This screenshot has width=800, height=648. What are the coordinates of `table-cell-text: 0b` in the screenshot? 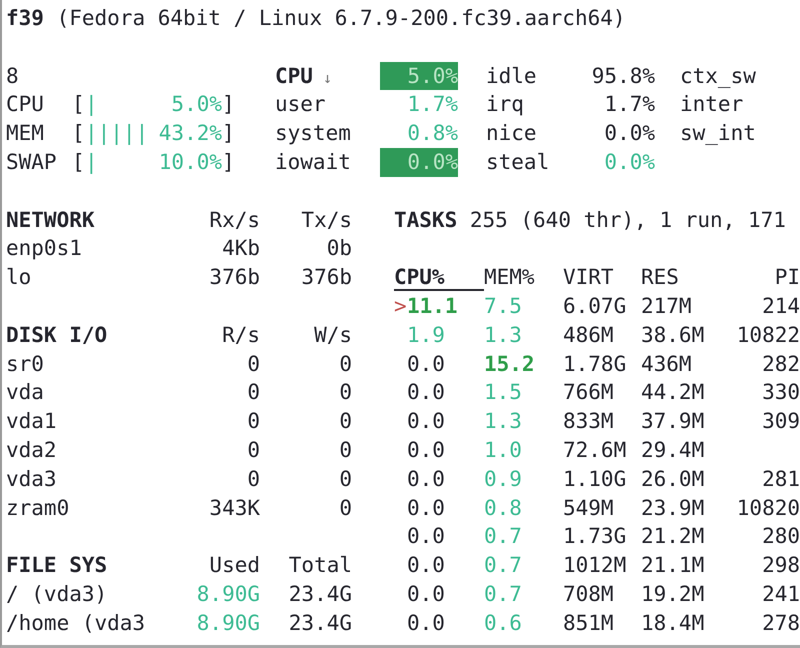 It's located at (339, 248).